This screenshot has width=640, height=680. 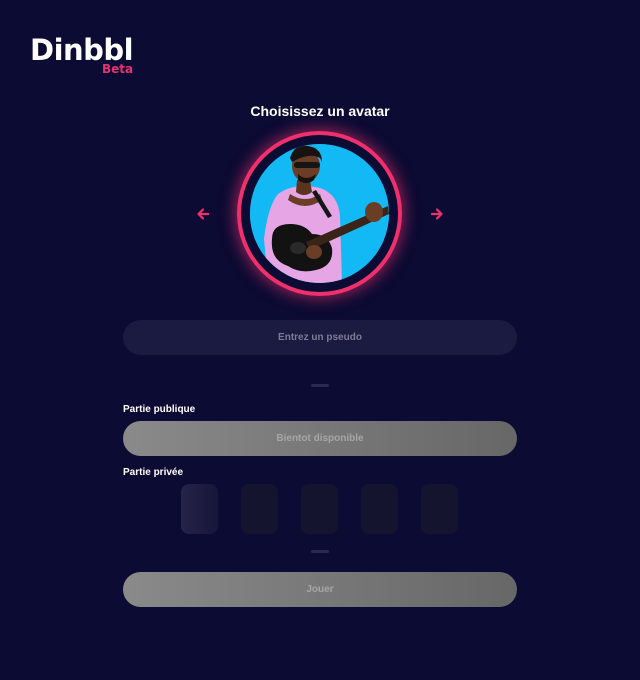 I want to click on previous-avatar-button, so click(x=203, y=214).